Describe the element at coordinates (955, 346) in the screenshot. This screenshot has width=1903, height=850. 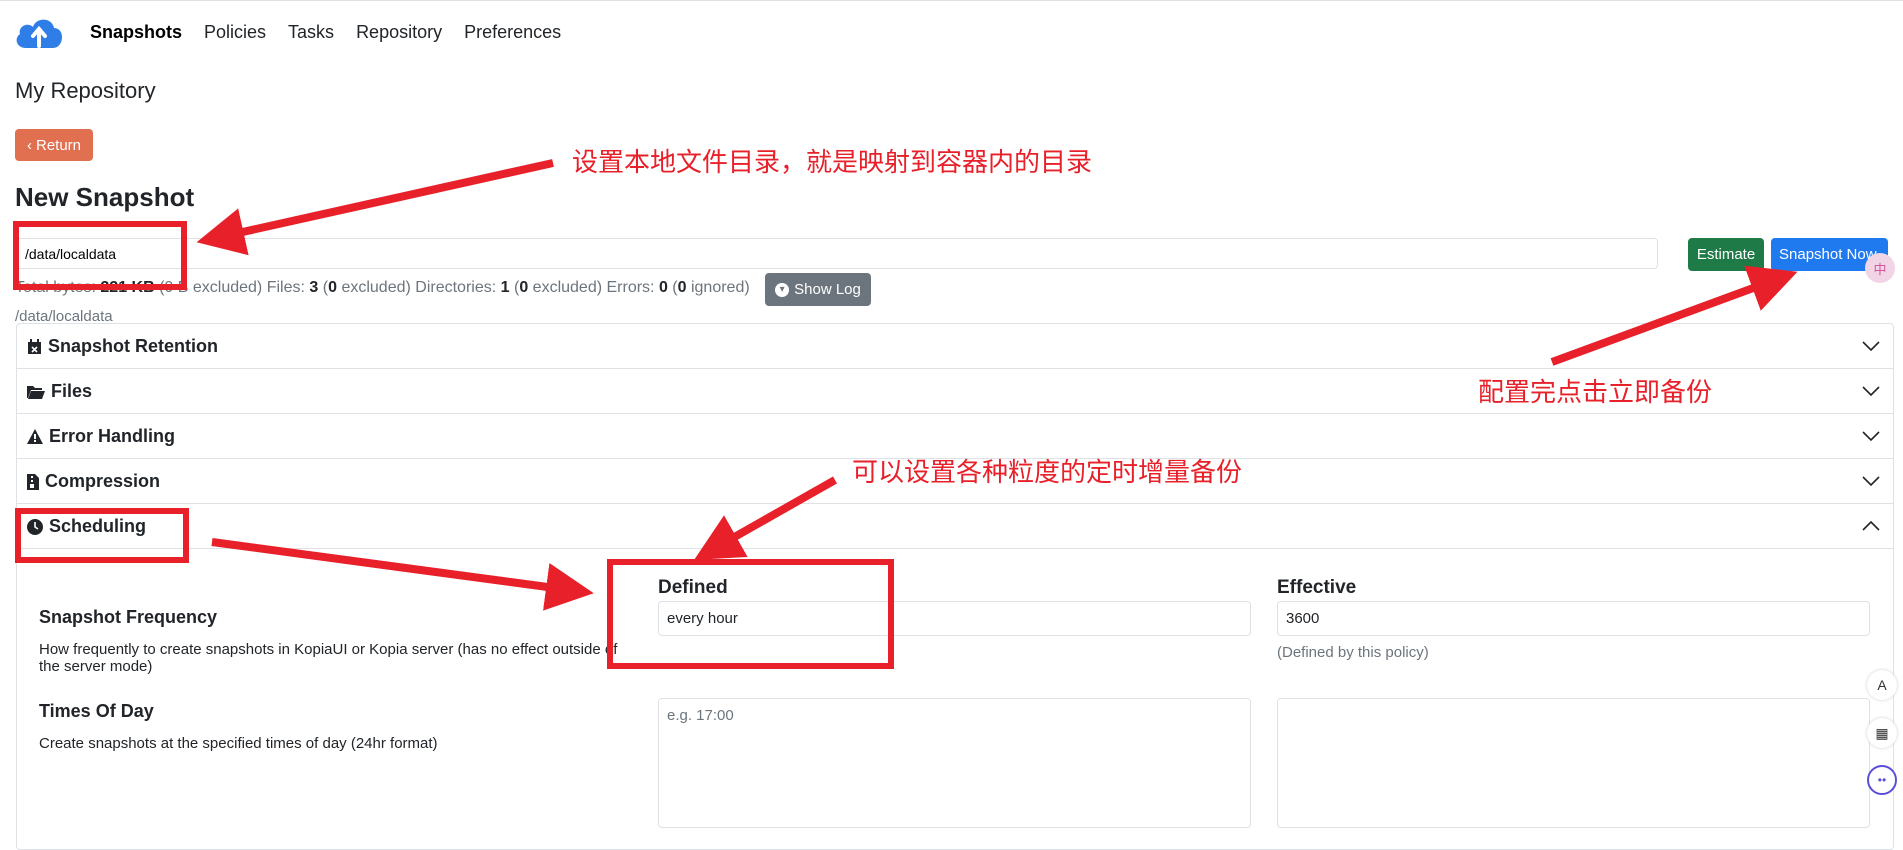
I see `section-snapshot-retention: Snapshot Retention` at that location.